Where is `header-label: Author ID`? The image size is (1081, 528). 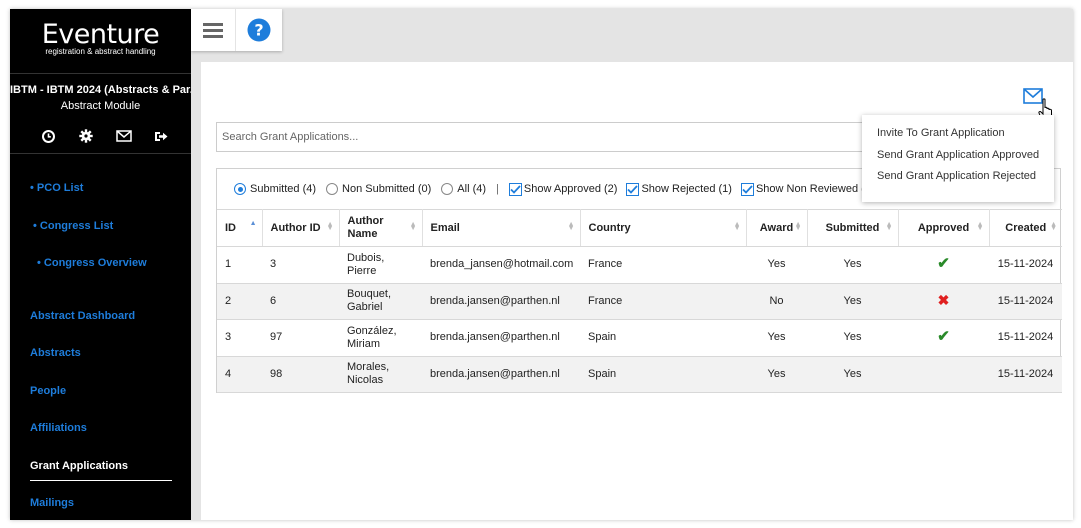 header-label: Author ID is located at coordinates (295, 227).